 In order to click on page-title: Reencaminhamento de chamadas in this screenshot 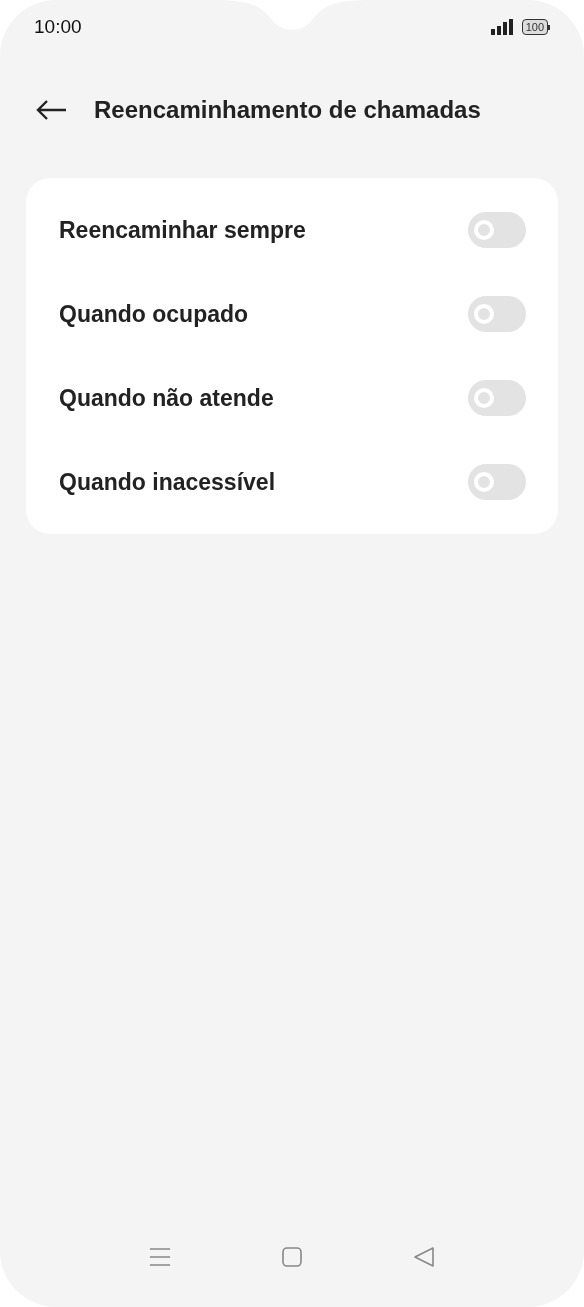, I will do `click(287, 110)`.